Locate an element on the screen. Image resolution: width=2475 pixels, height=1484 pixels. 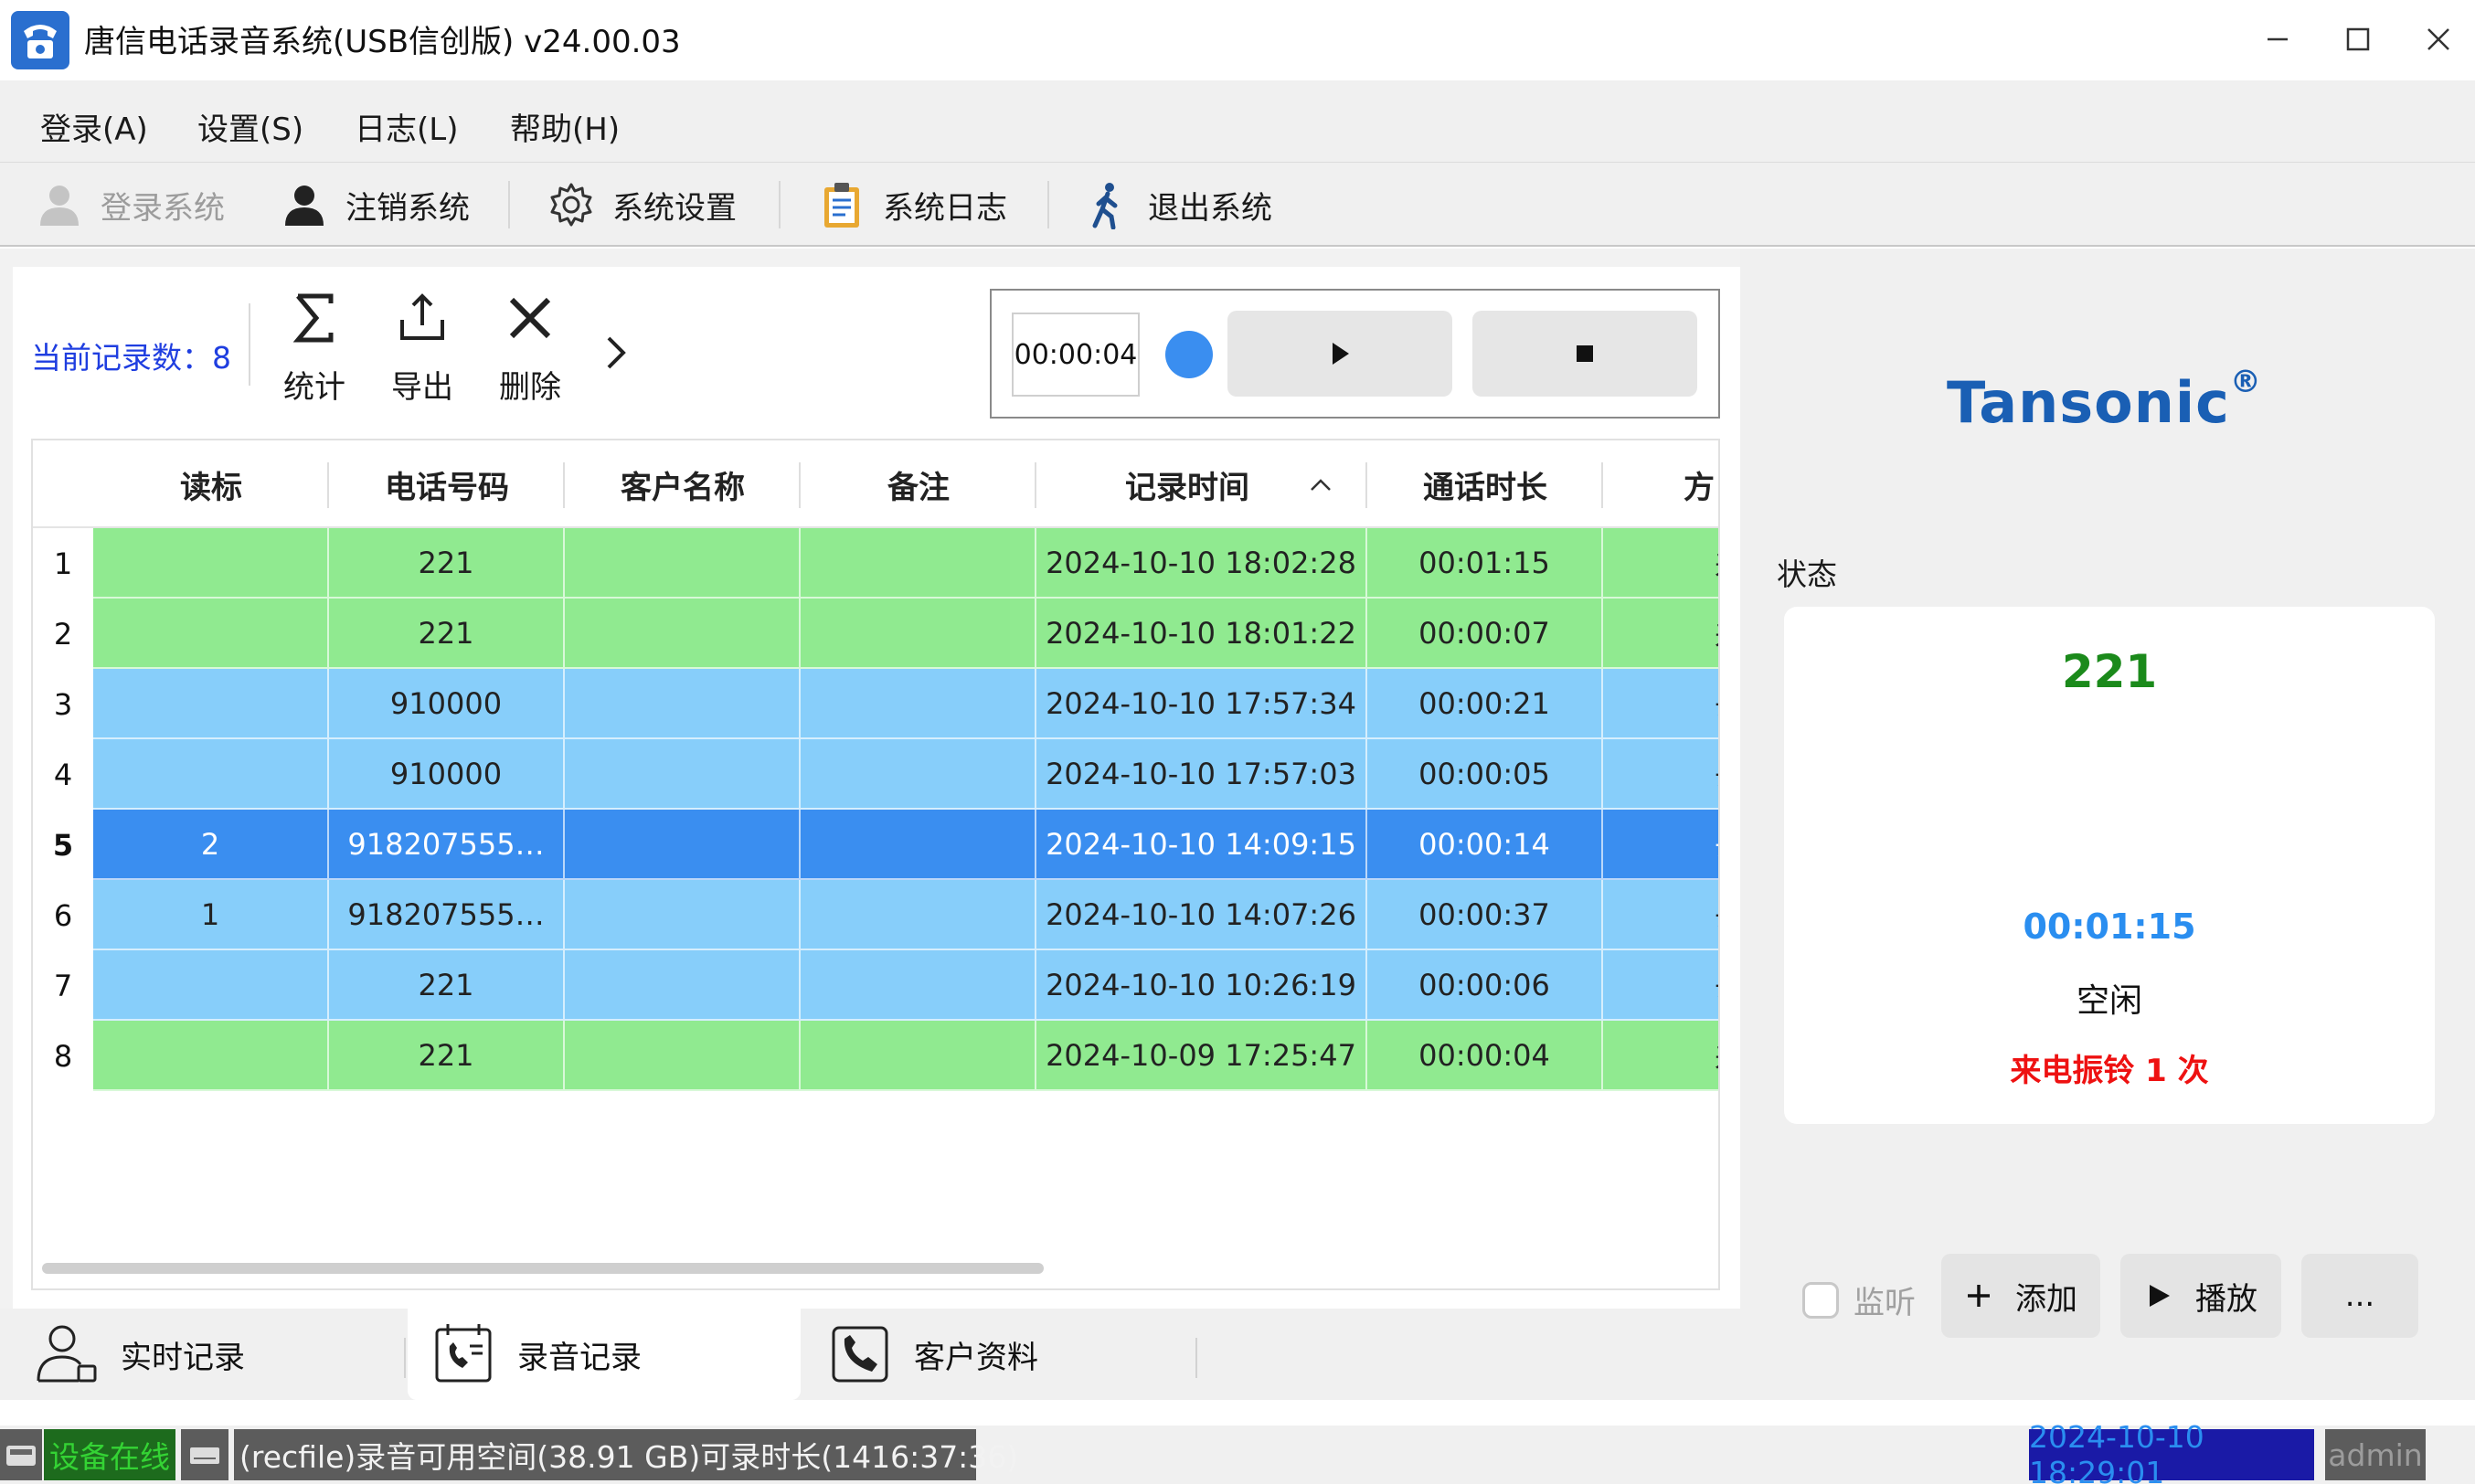
minimize-button is located at coordinates (2277, 39).